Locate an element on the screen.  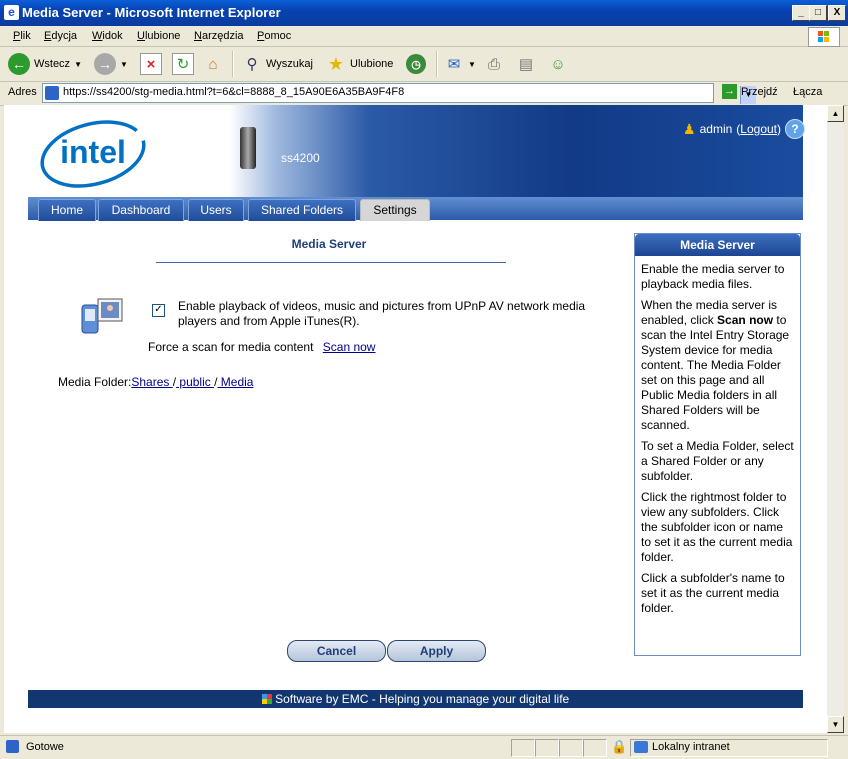
help-icon: ? is located at coordinates (795, 129).